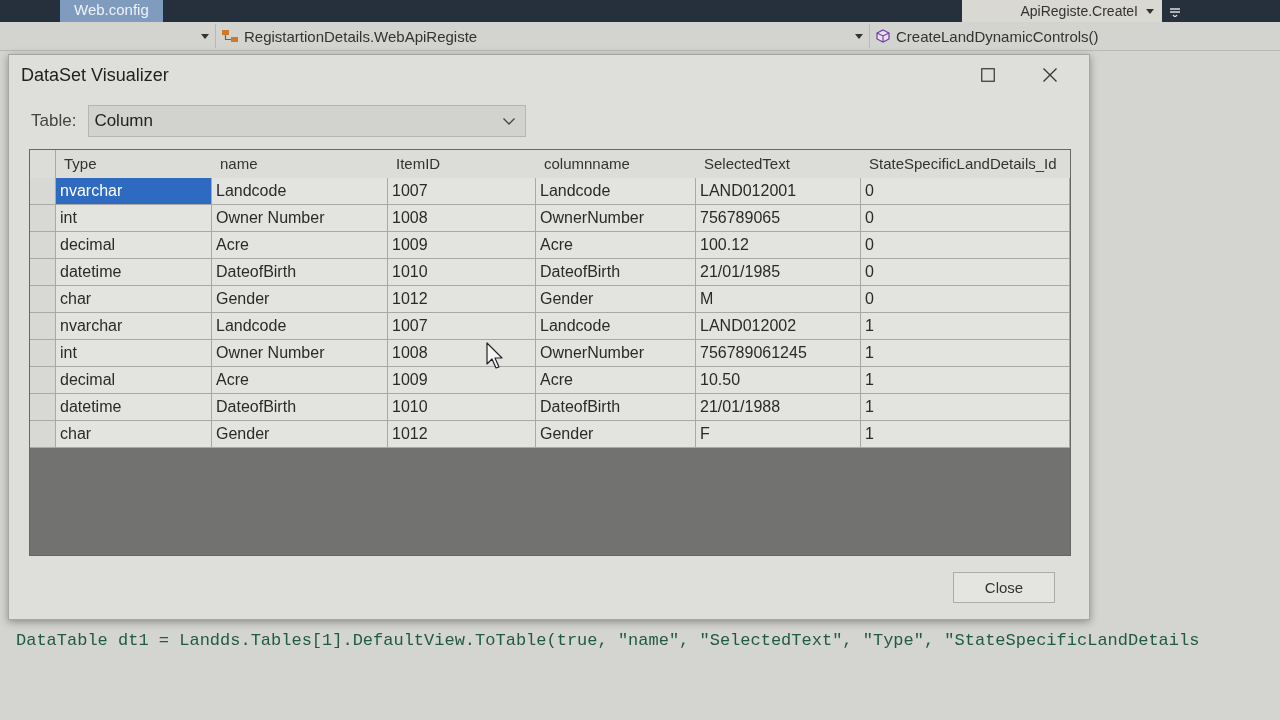  What do you see at coordinates (778, 272) in the screenshot?
I see `table-cell: 21/01/1985` at bounding box center [778, 272].